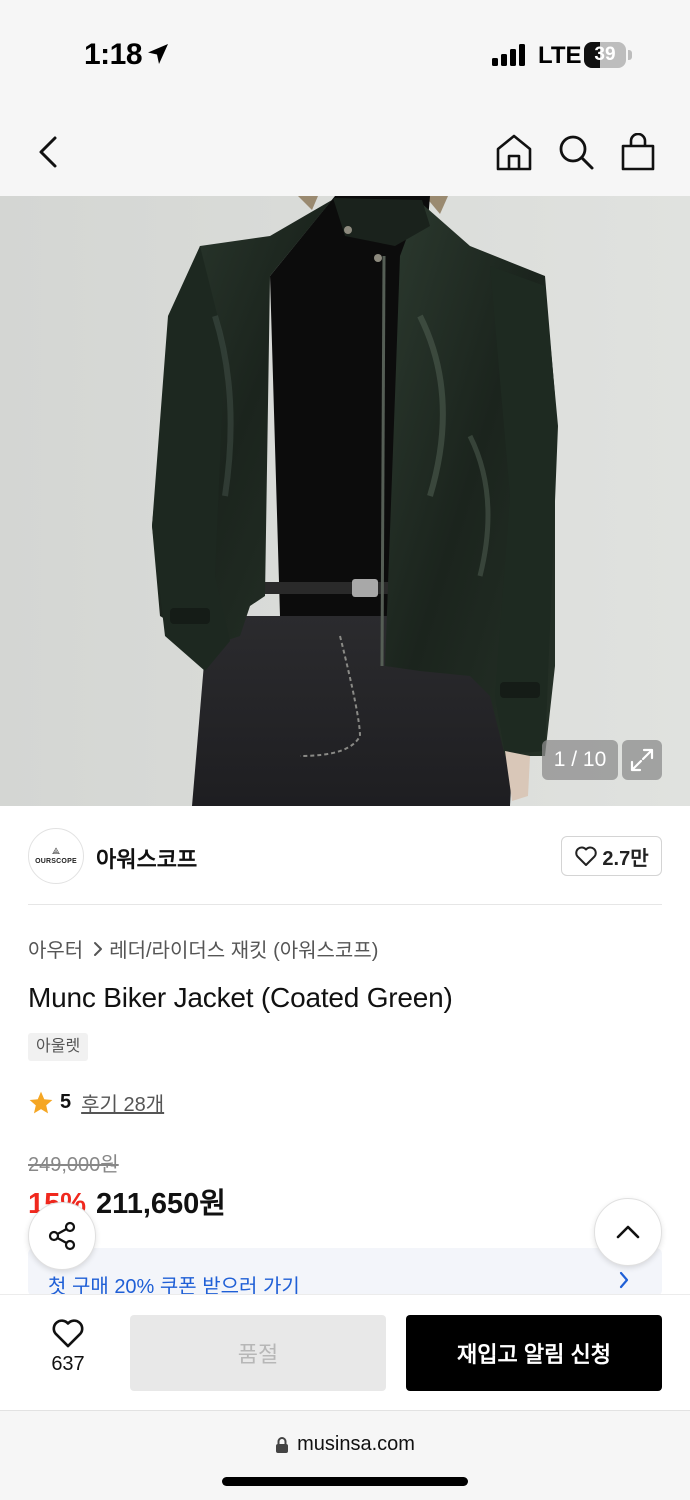  Describe the element at coordinates (345, 904) in the screenshot. I see `divider` at that location.